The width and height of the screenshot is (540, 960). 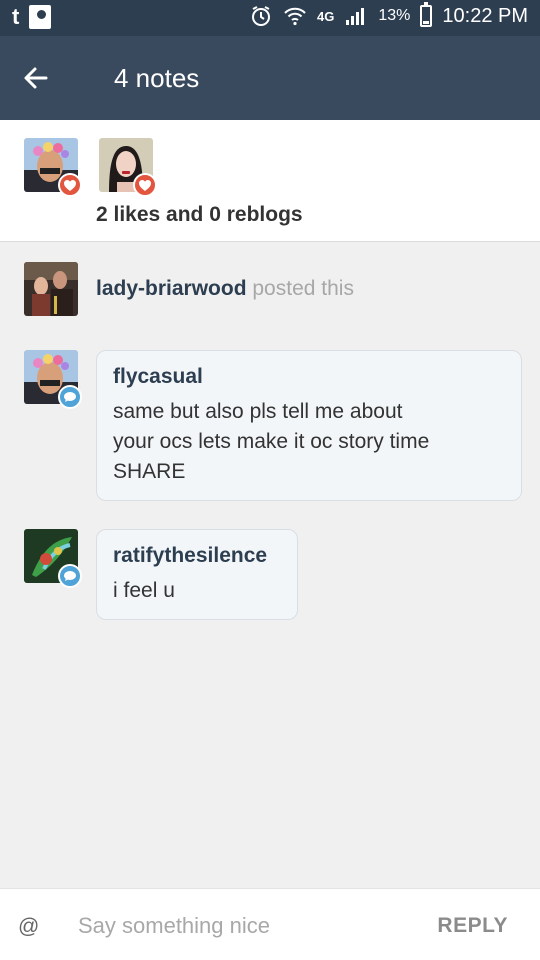 I want to click on reply-button: REPLY, so click(x=472, y=926).